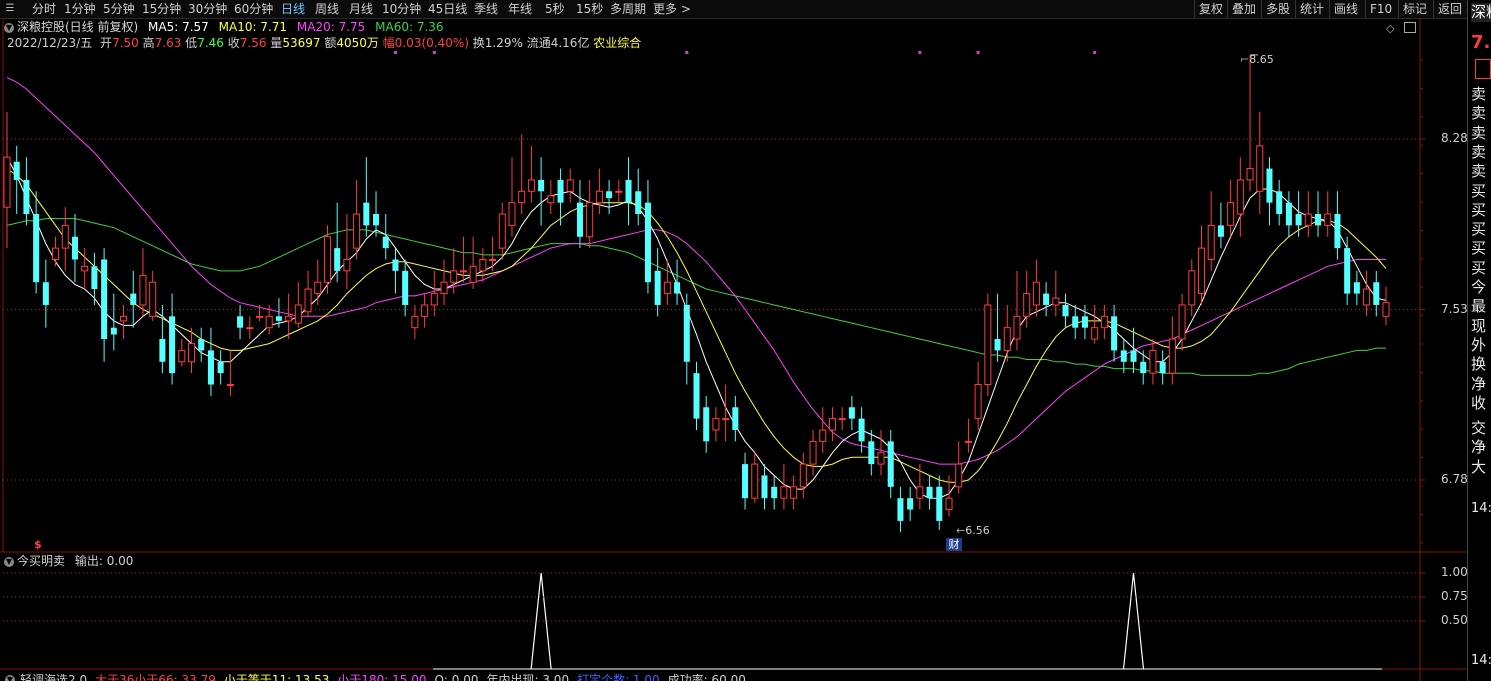  I want to click on quote-row-label: 现, so click(1479, 325).